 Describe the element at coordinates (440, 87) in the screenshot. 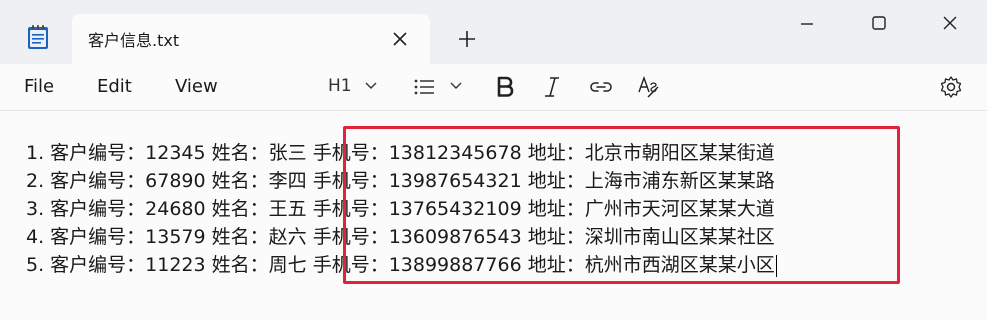

I see `list-dropdown` at that location.